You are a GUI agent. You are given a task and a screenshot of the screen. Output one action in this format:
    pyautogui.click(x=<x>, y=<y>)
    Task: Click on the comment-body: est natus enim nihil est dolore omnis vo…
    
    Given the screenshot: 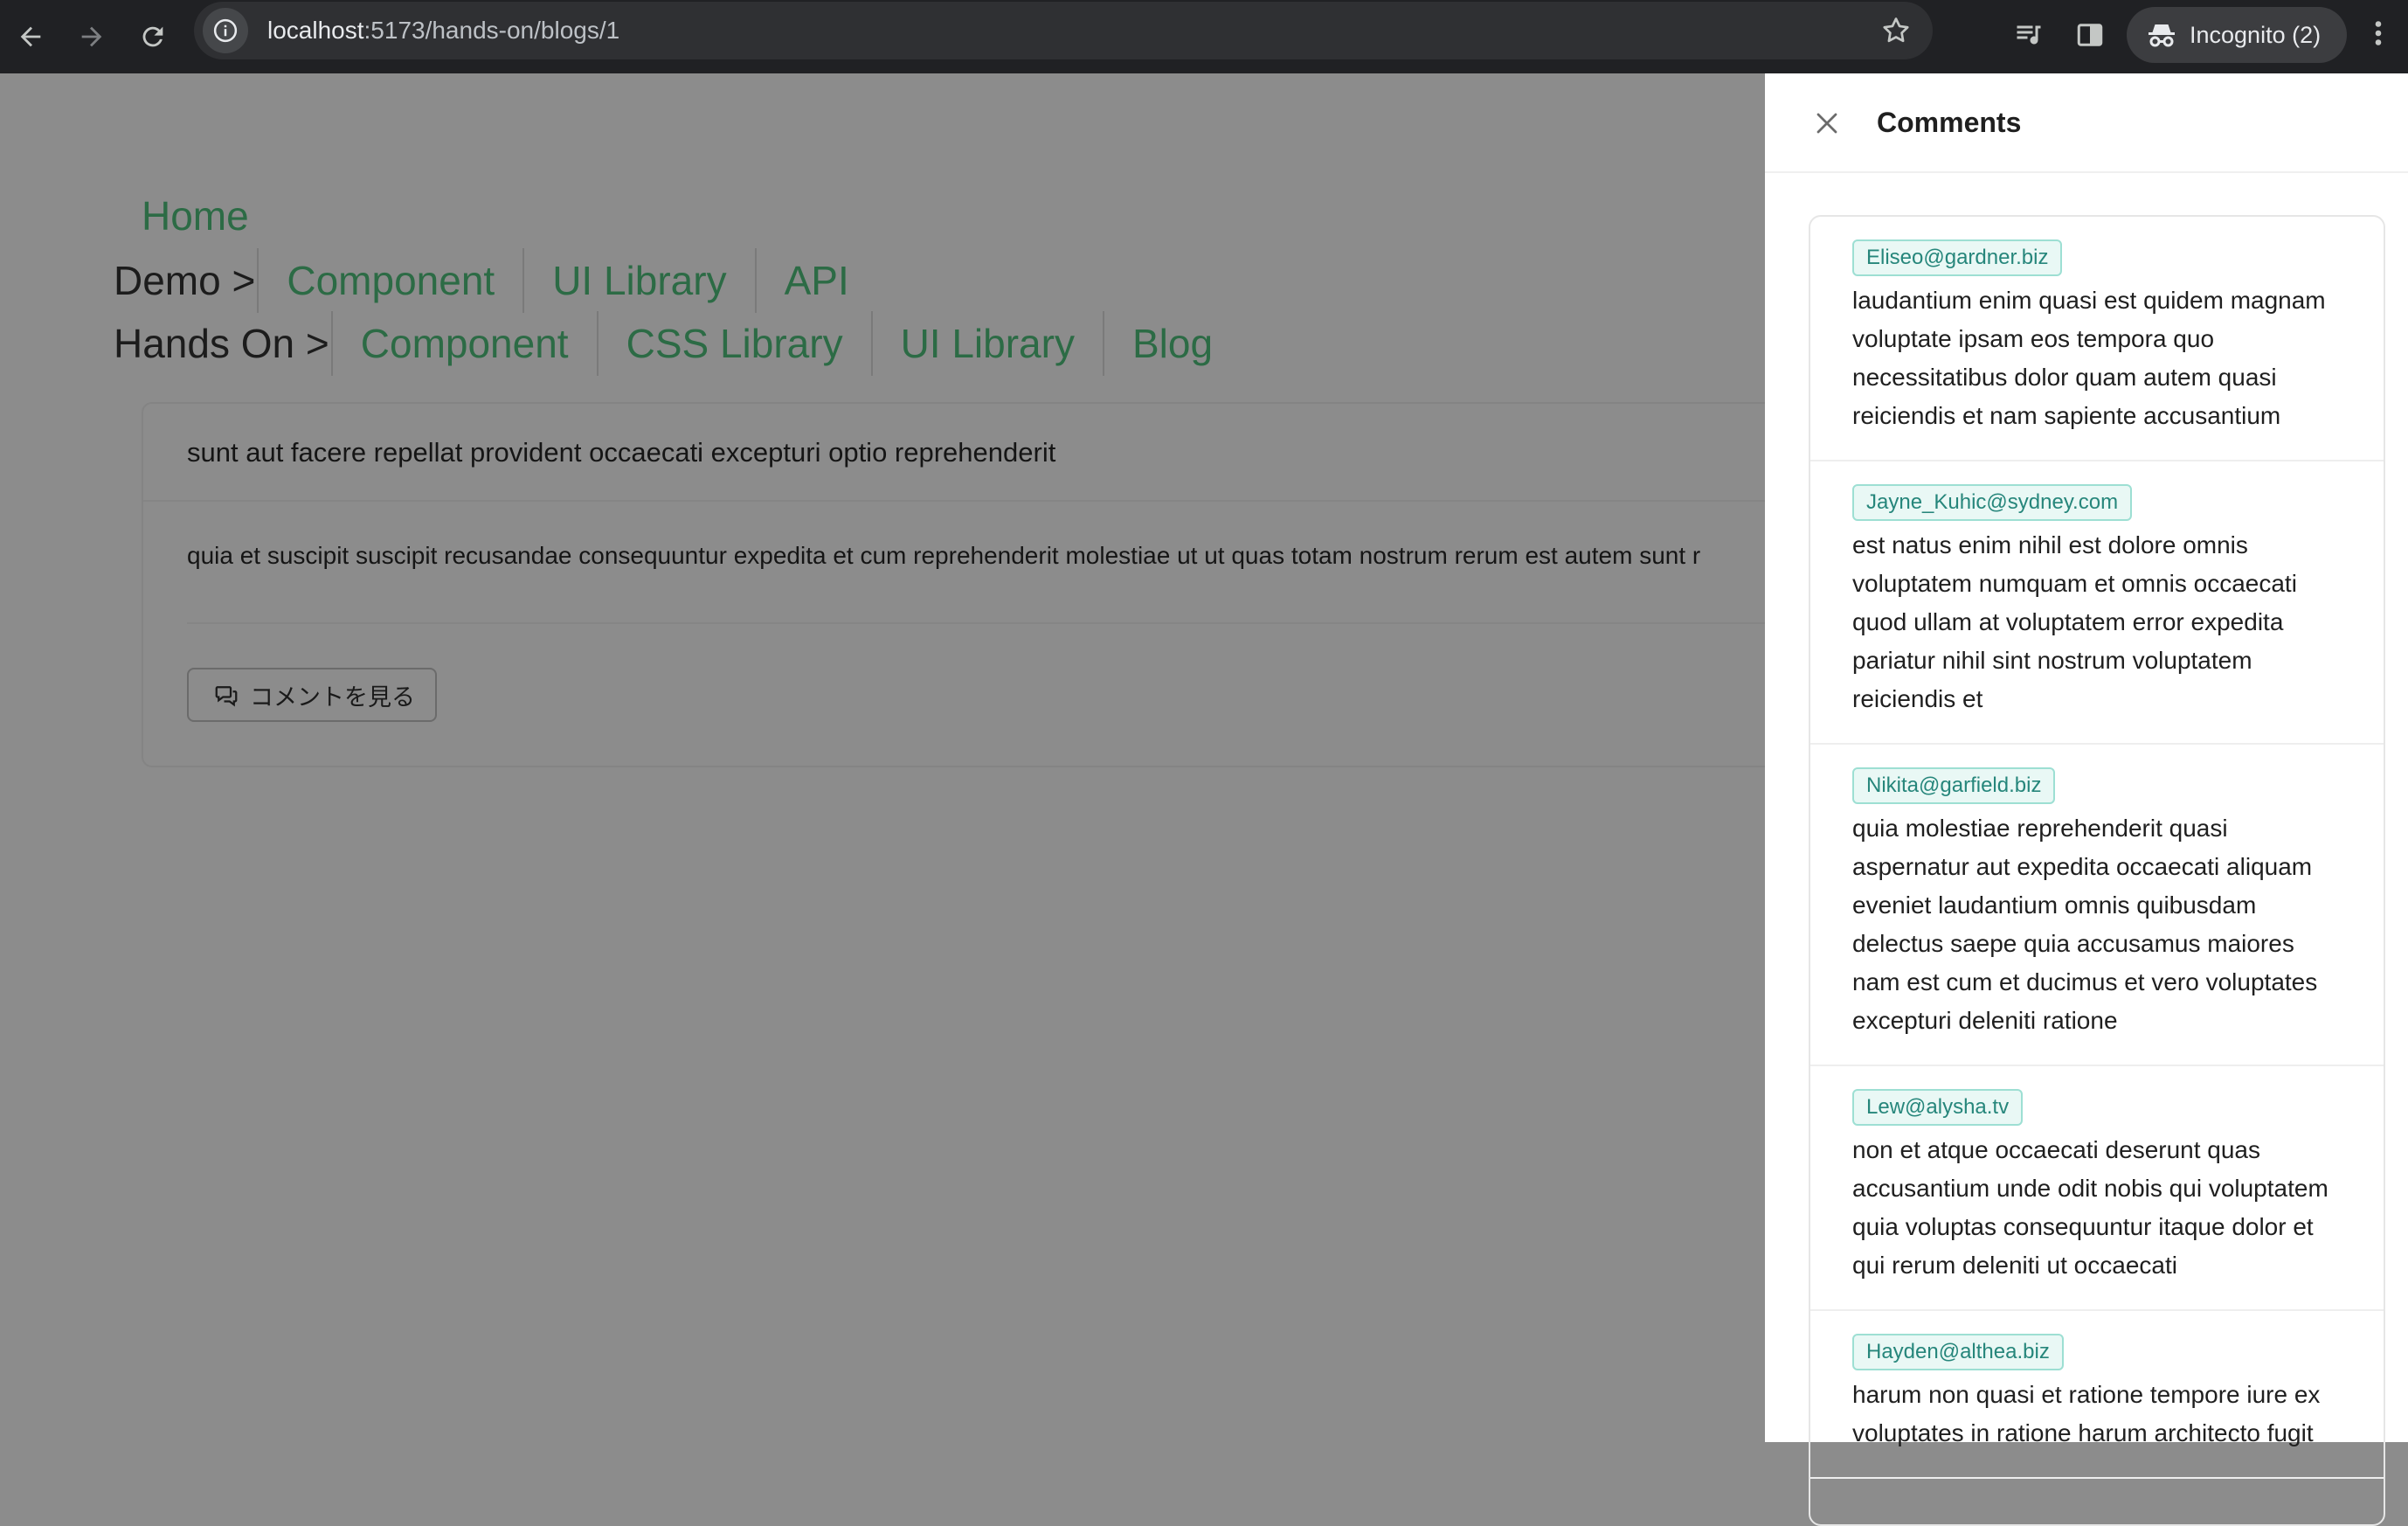 What is the action you would take?
    pyautogui.click(x=2074, y=621)
    